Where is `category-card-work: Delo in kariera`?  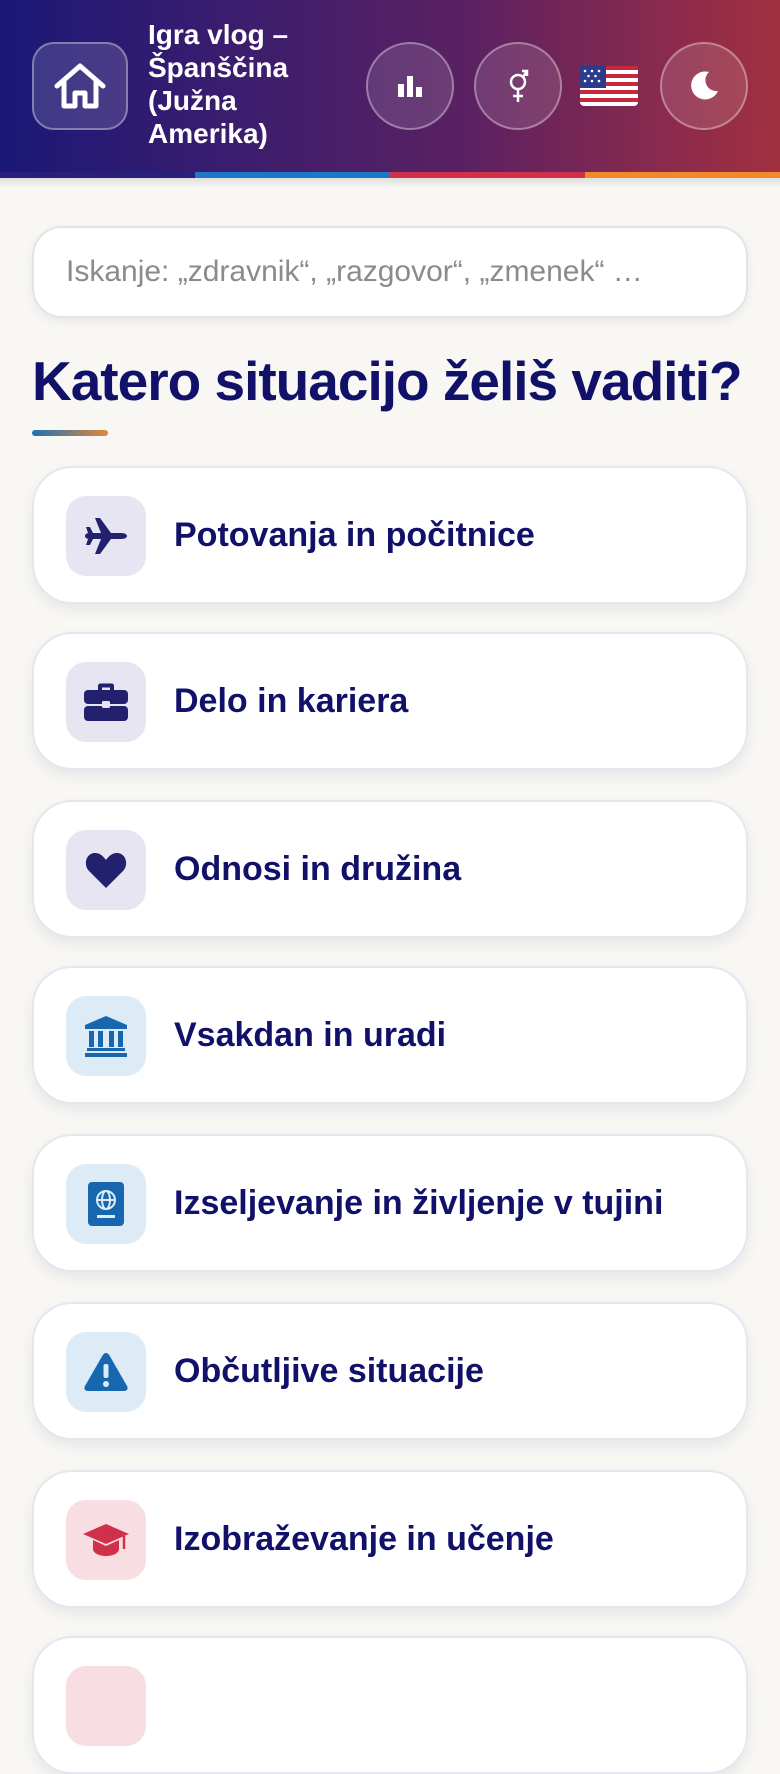 category-card-work: Delo in kariera is located at coordinates (390, 701).